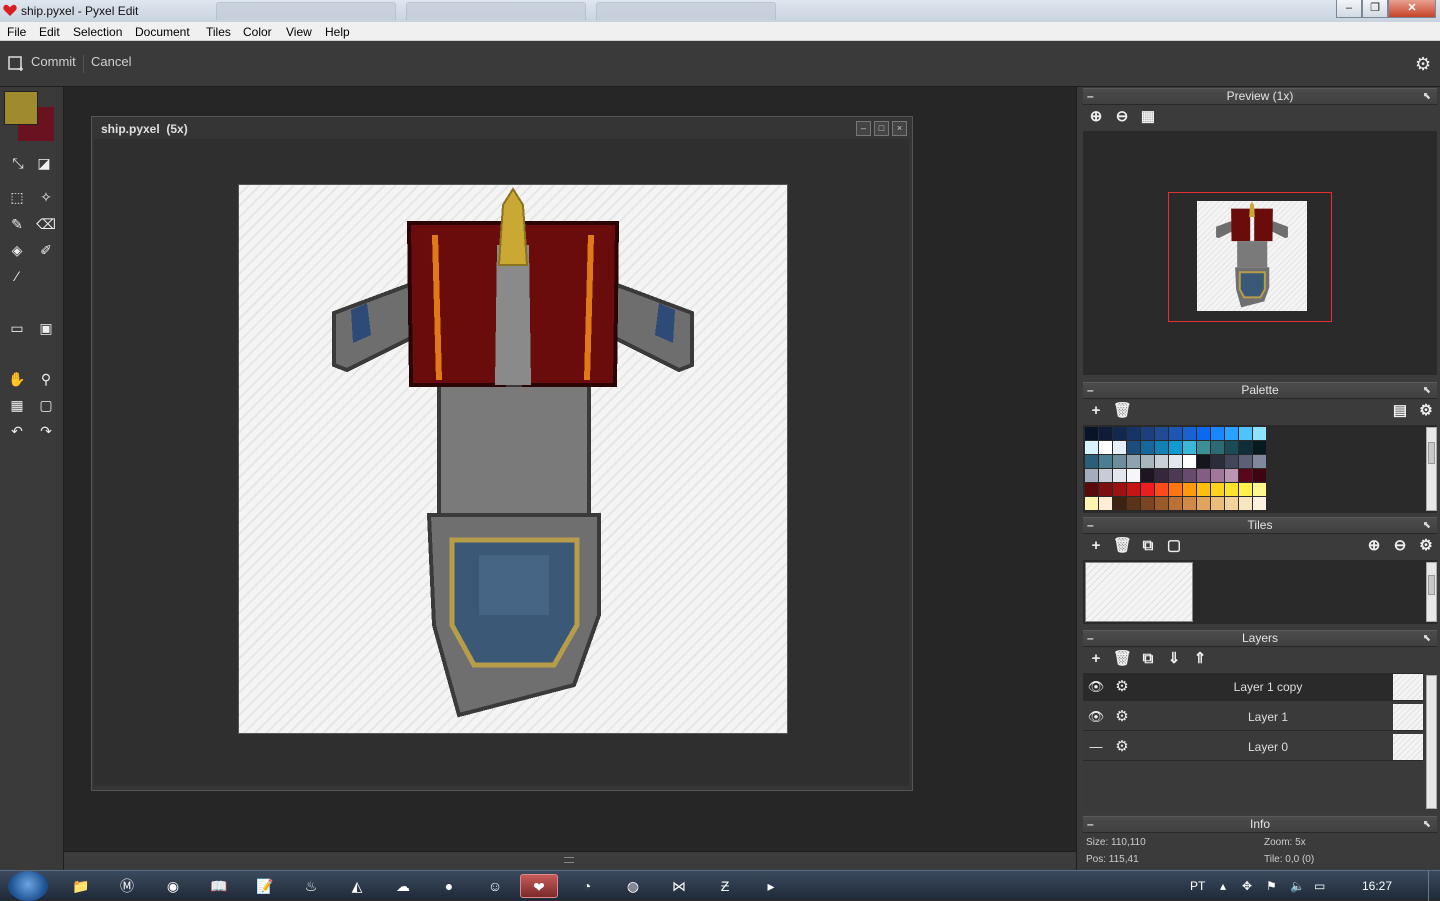  I want to click on menu-color: Color, so click(257, 32).